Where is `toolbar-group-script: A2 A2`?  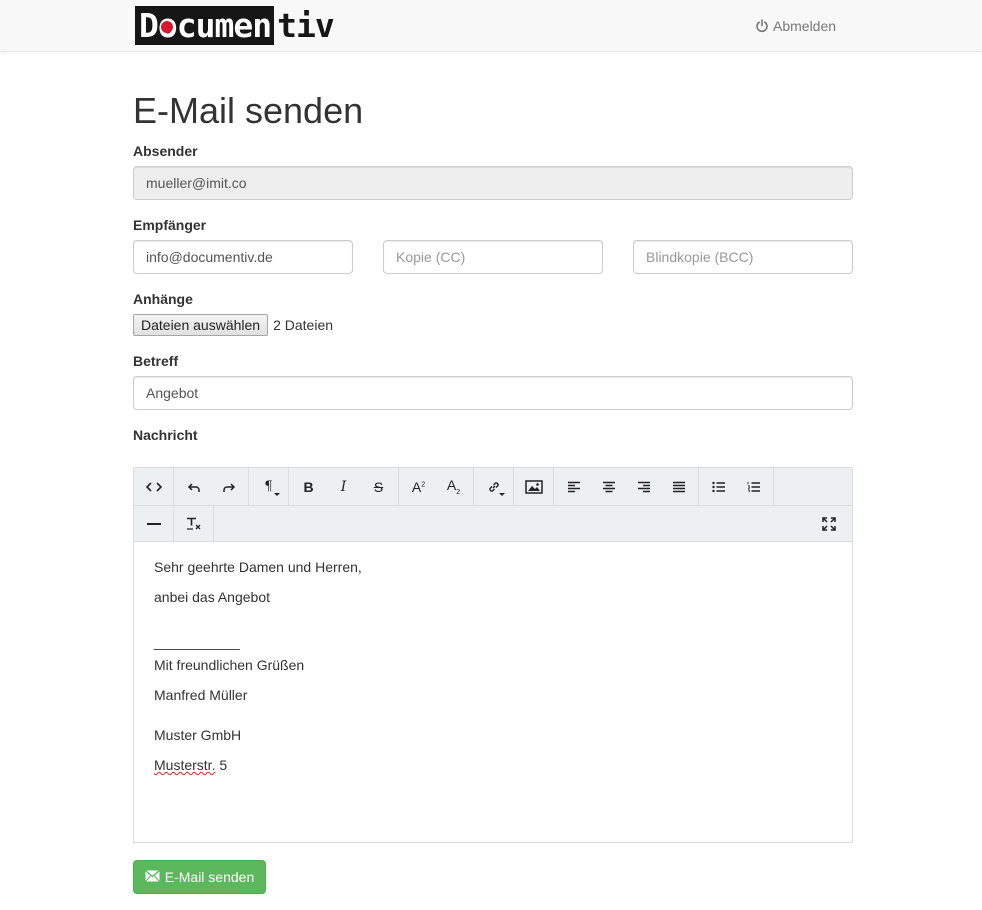
toolbar-group-script: A2 A2 is located at coordinates (436, 486).